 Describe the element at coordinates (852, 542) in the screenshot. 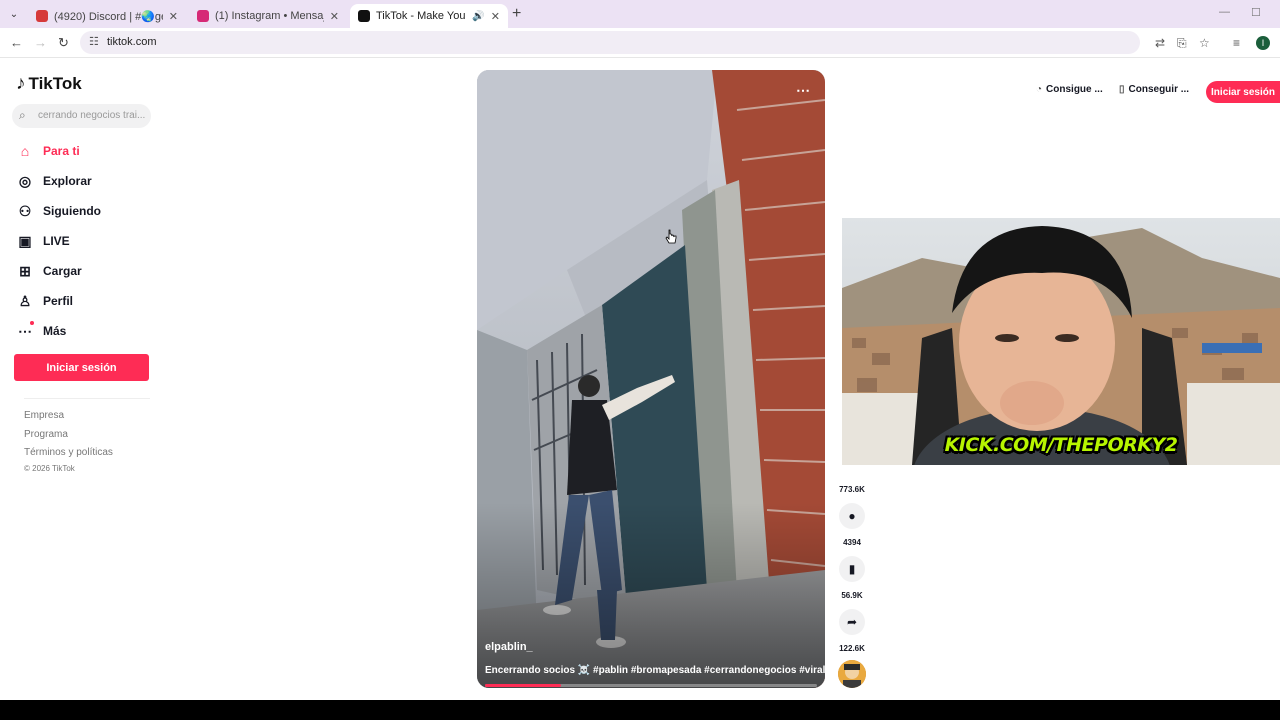

I see `comment-count: 4394` at that location.